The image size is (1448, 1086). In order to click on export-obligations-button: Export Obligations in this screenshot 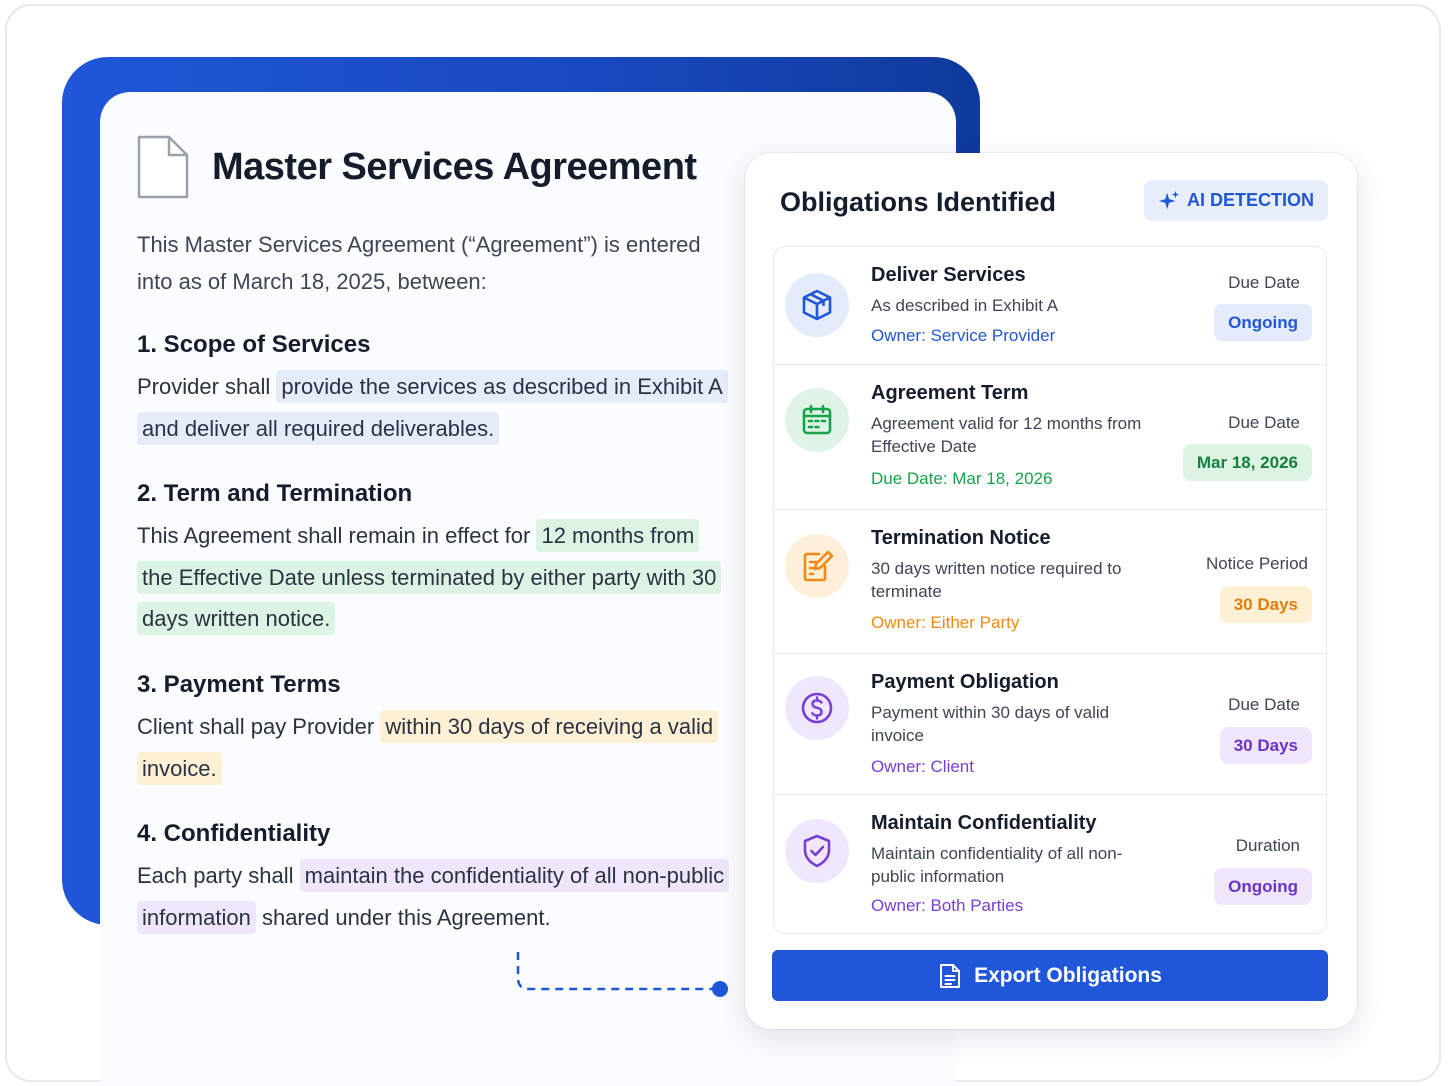, I will do `click(1050, 975)`.